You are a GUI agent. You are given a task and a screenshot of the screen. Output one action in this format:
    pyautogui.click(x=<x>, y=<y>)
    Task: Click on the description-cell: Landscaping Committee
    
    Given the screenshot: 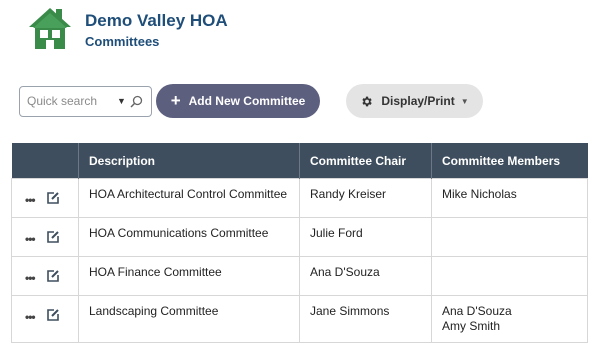 What is the action you would take?
    pyautogui.click(x=189, y=319)
    